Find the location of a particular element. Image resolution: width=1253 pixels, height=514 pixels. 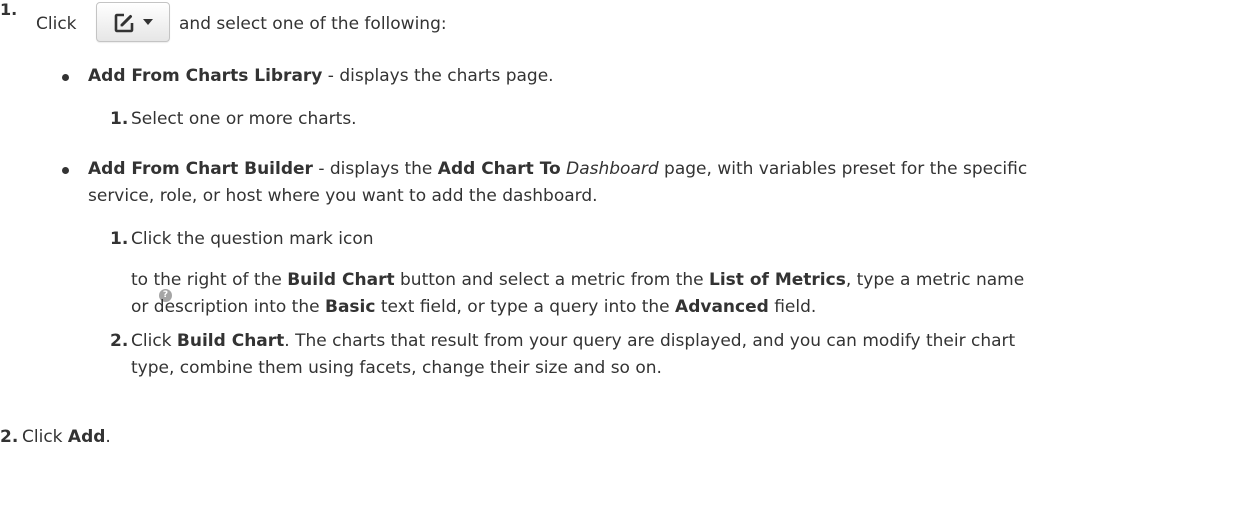

substep-text: Click the question mark icon is located at coordinates (252, 239).